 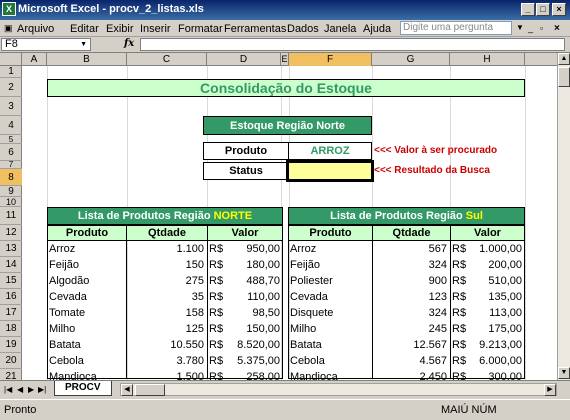 I want to click on last-sheet-icon: ▶|, so click(x=42, y=389).